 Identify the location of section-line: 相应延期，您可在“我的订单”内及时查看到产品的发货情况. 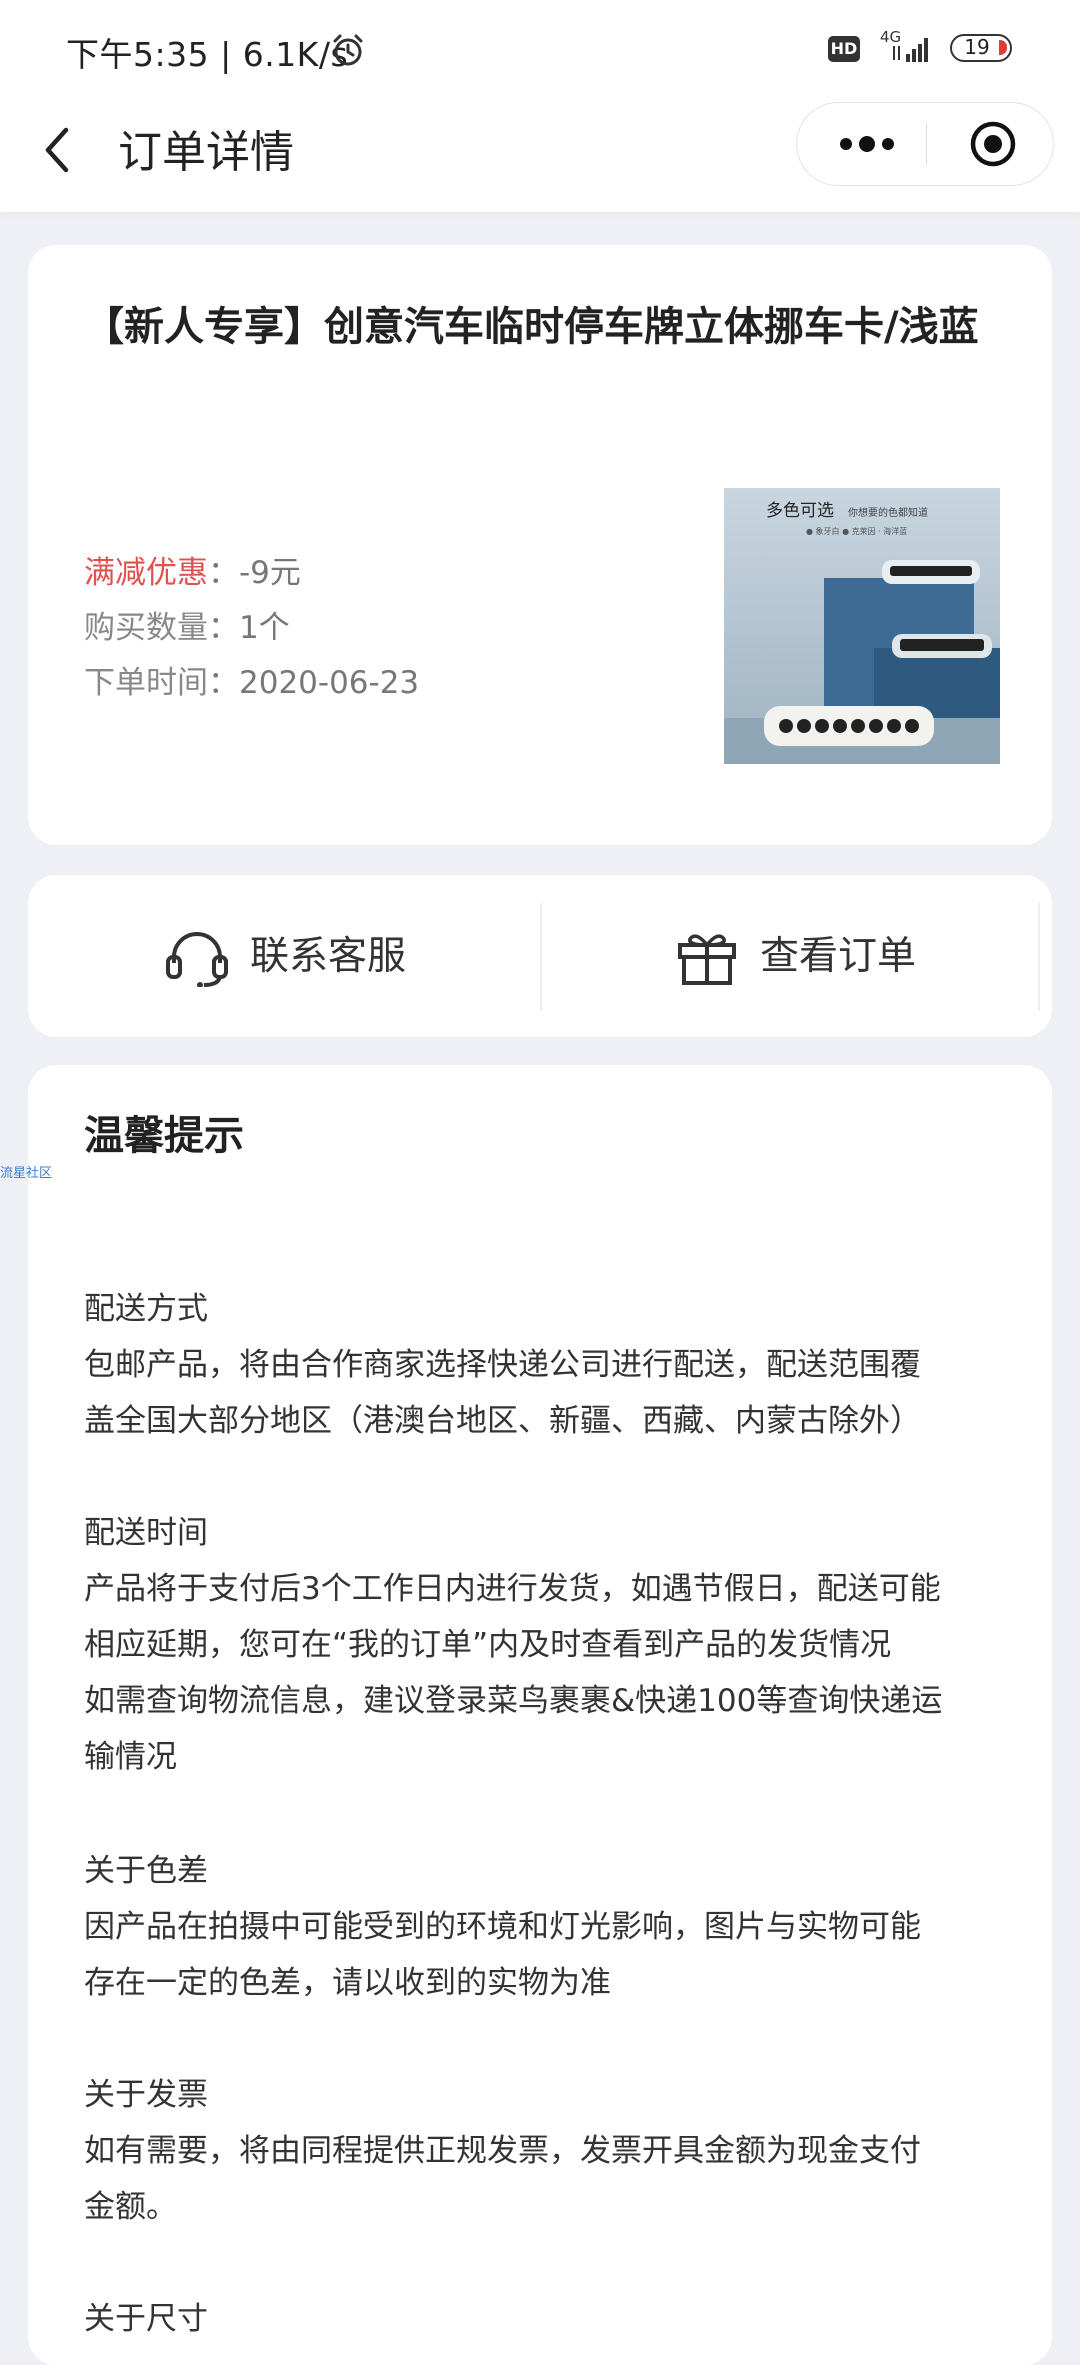
(488, 1645).